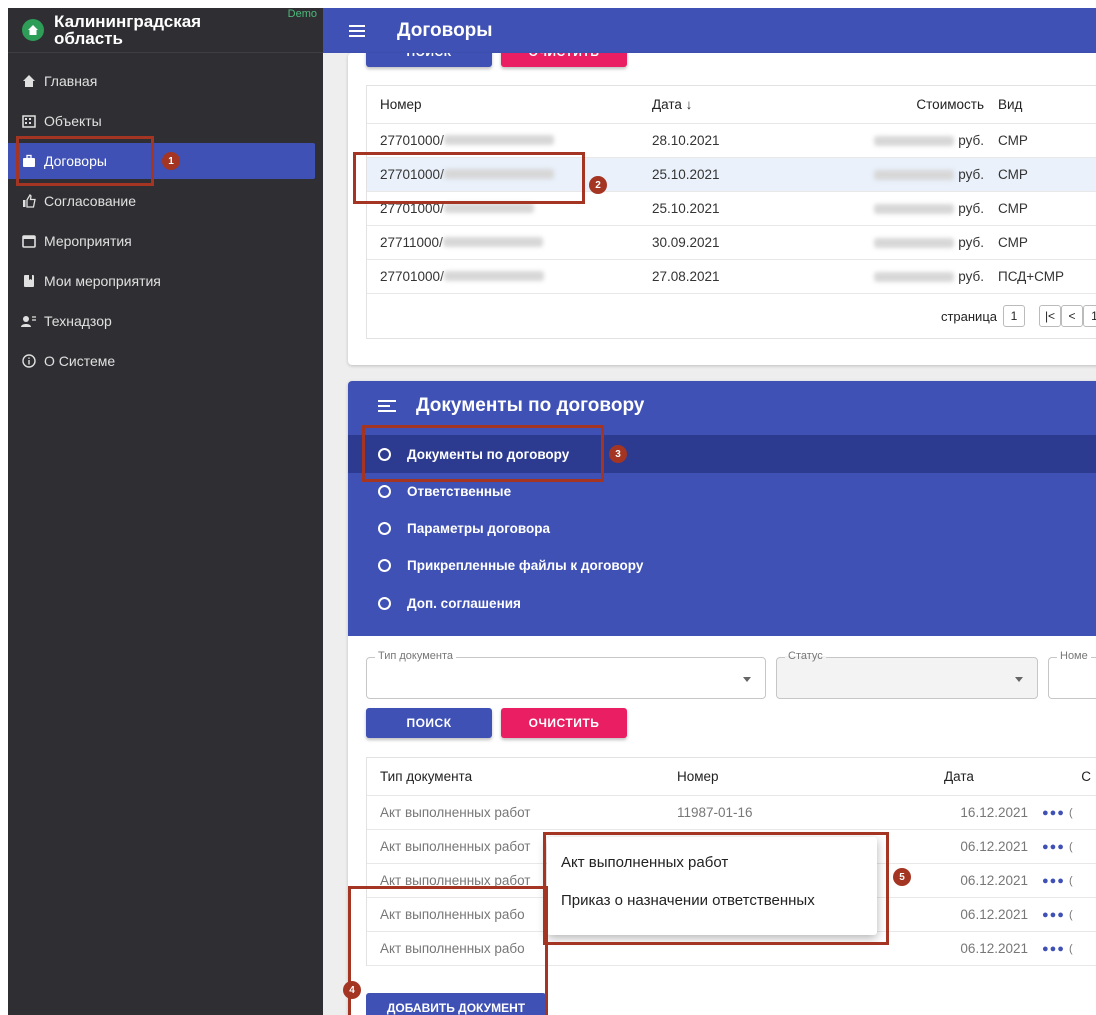 The width and height of the screenshot is (1096, 1015). I want to click on sidebar-item-approval: Согласование, so click(165, 201).